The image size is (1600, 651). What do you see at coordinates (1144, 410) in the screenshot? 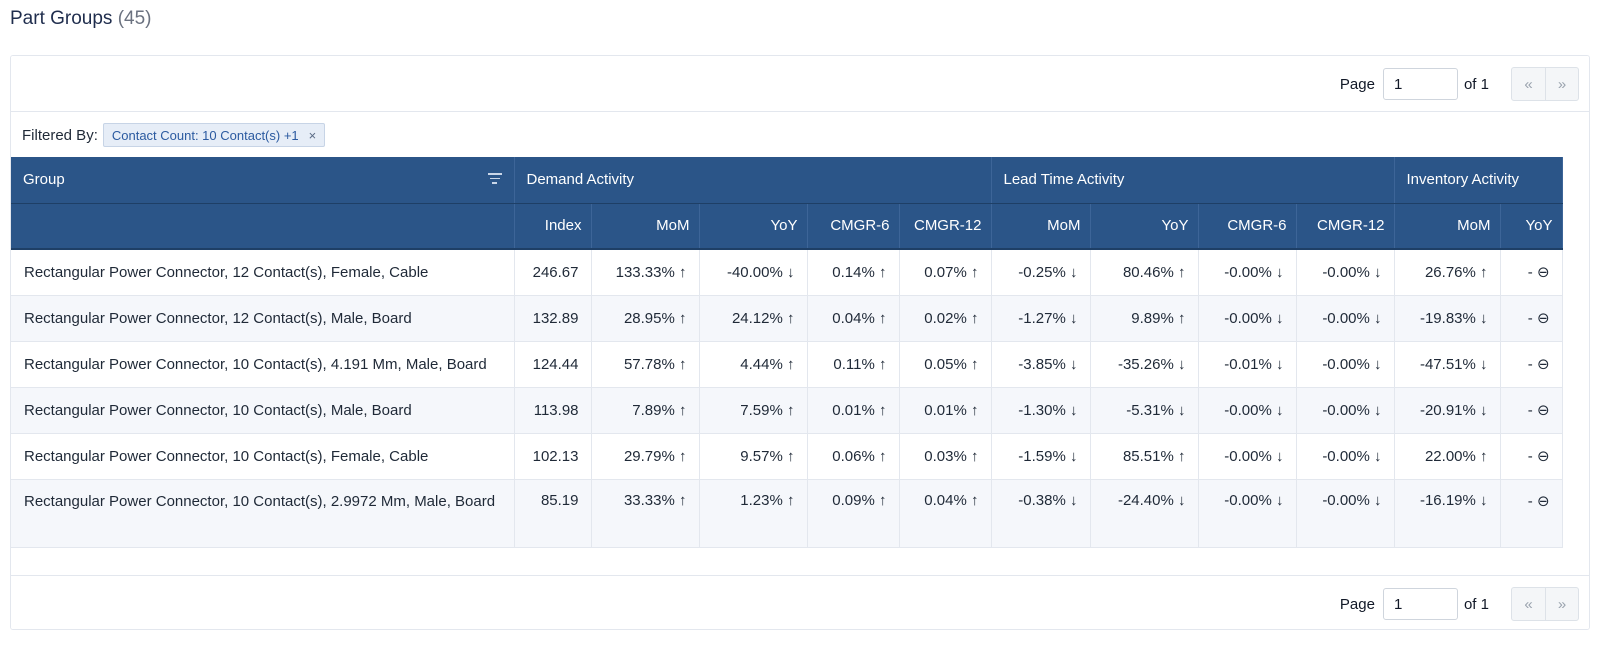
I see `metric-cell: -5.31% ↓` at bounding box center [1144, 410].